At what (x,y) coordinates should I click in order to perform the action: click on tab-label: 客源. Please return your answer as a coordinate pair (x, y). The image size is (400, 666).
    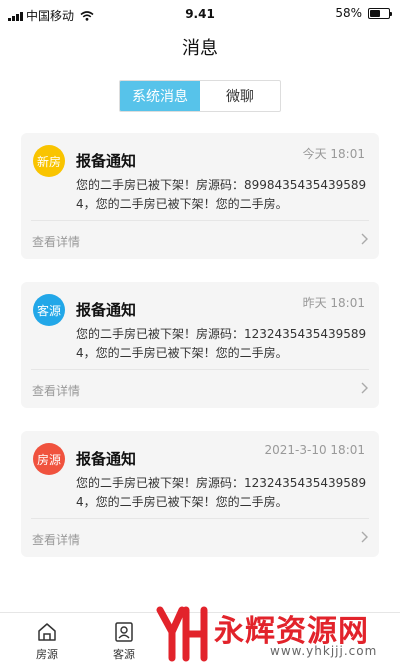
    Looking at the image, I should click on (124, 654).